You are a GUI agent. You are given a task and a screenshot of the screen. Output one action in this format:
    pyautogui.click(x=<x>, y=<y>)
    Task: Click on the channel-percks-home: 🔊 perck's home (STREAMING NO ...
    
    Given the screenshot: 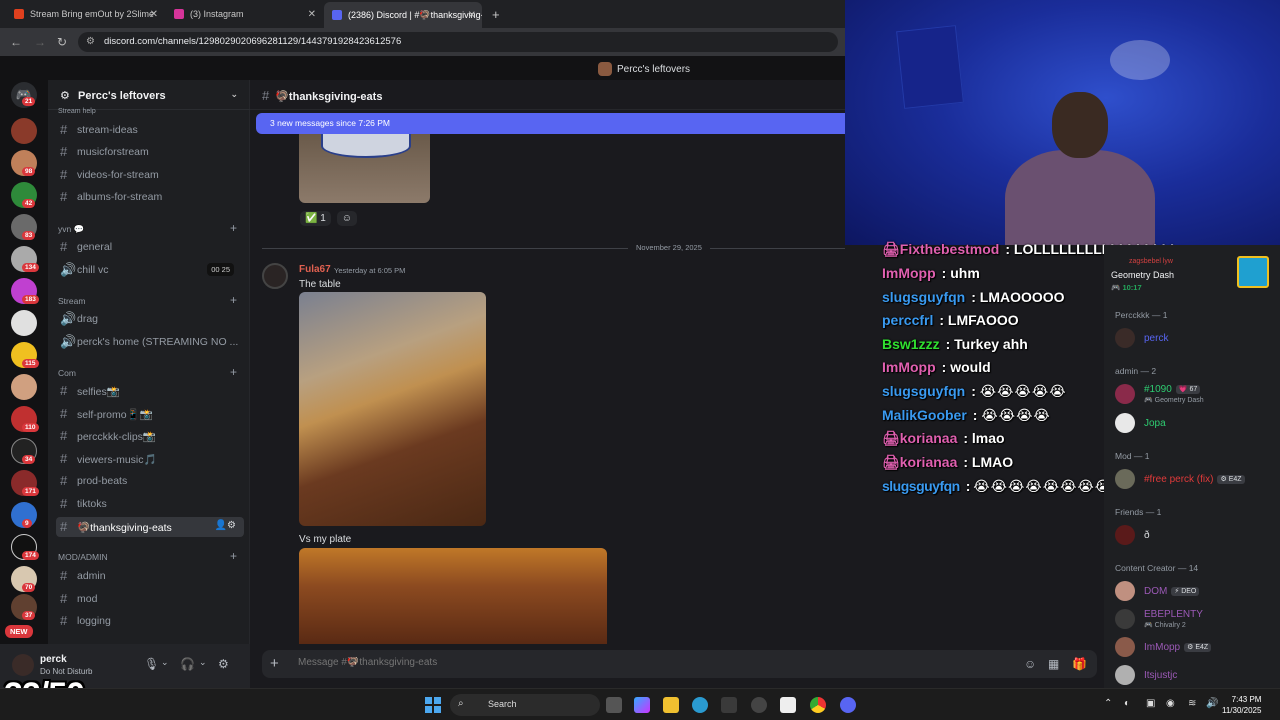 What is the action you would take?
    pyautogui.click(x=150, y=342)
    